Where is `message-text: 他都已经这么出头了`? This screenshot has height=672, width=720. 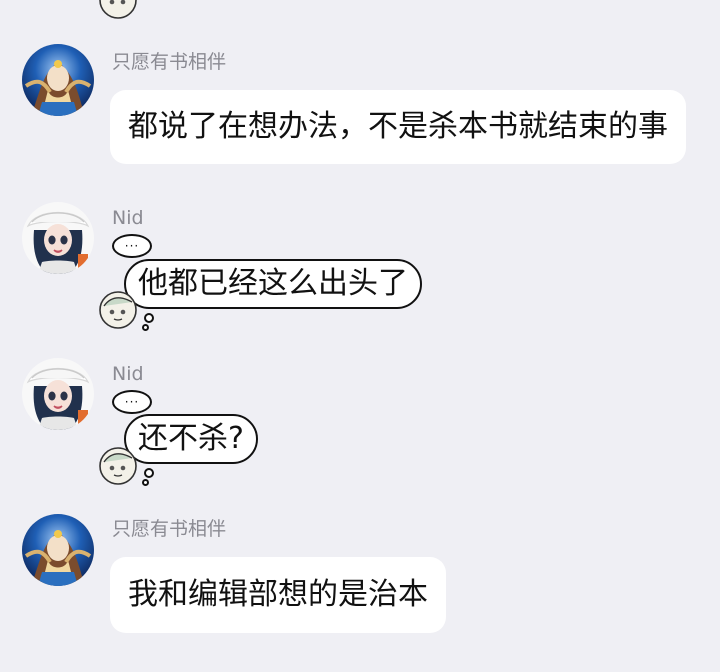 message-text: 他都已经这么出头了 is located at coordinates (273, 283).